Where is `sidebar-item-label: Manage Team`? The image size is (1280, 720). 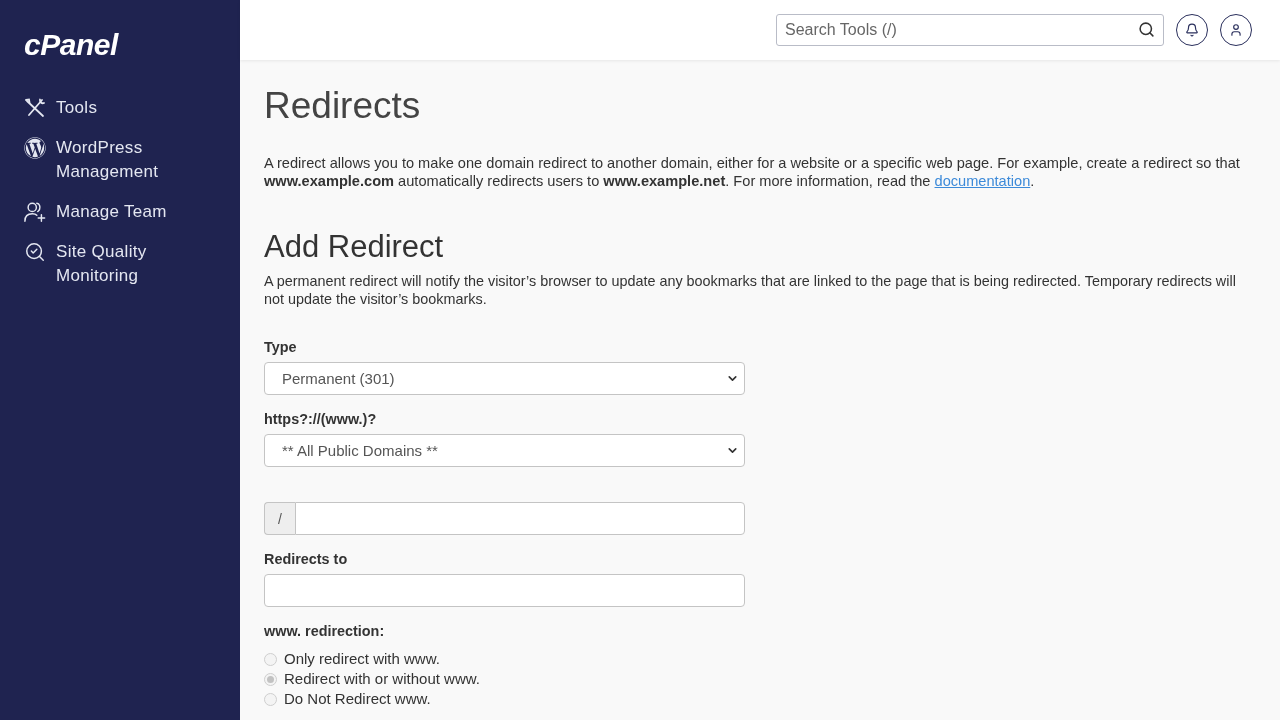
sidebar-item-label: Manage Team is located at coordinates (111, 212).